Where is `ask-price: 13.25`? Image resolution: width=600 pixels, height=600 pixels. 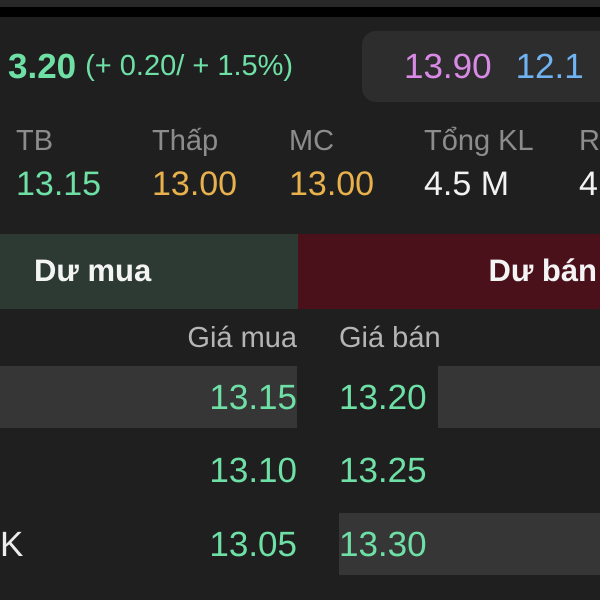 ask-price: 13.25 is located at coordinates (383, 470).